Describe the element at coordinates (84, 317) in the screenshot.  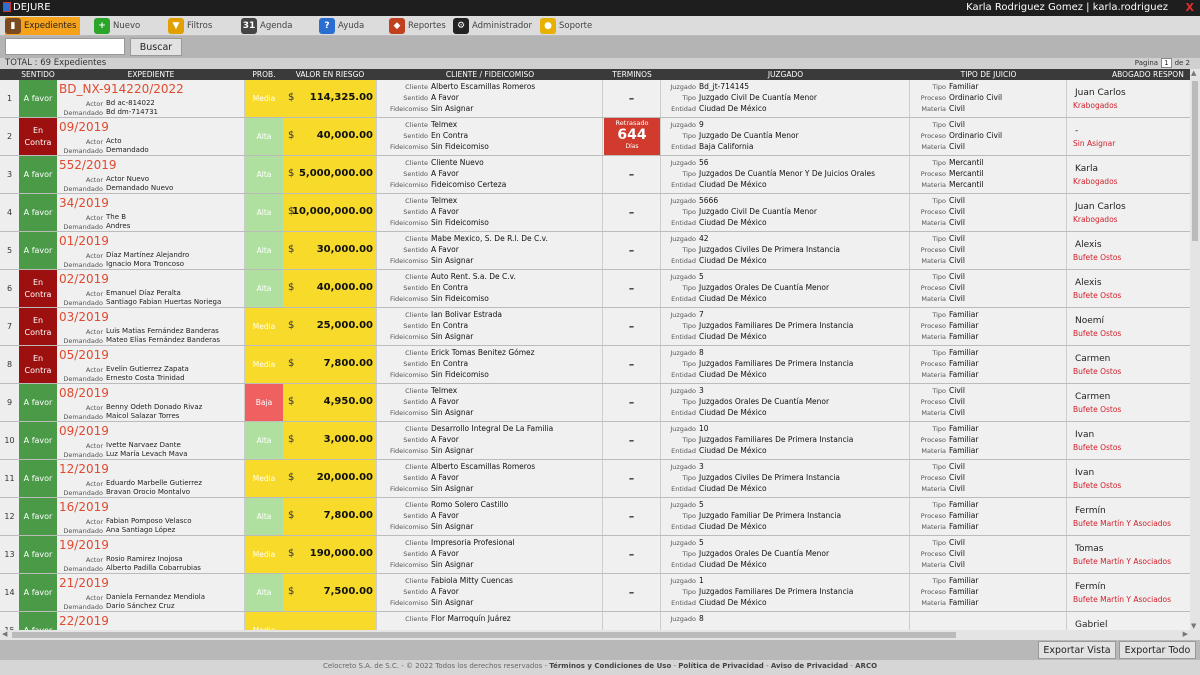
I see `expediente-number: 03/2019` at that location.